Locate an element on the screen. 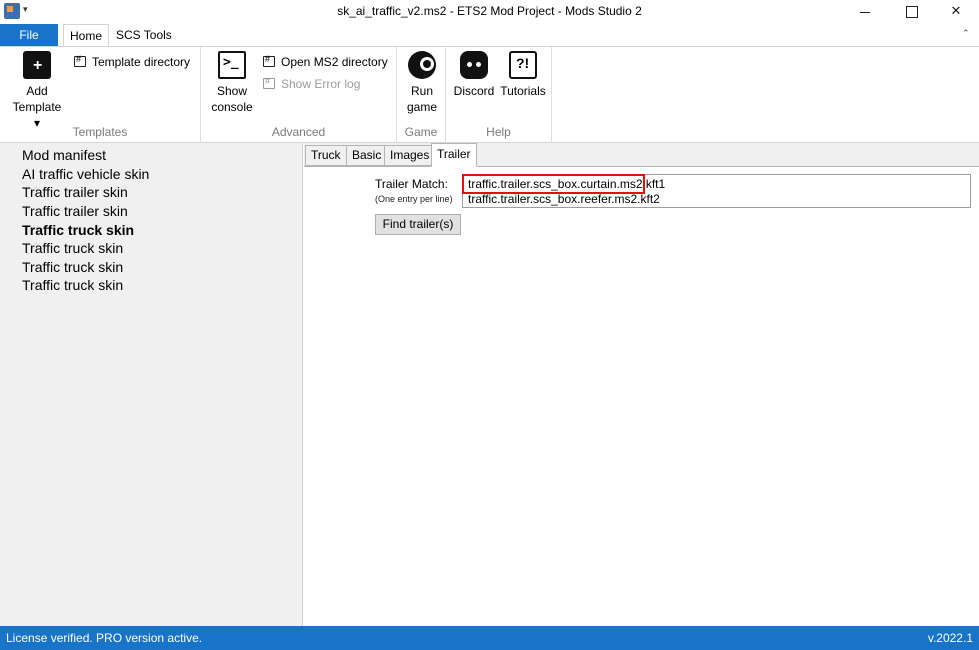 The height and width of the screenshot is (650, 979). tutorials-icon is located at coordinates (523, 65).